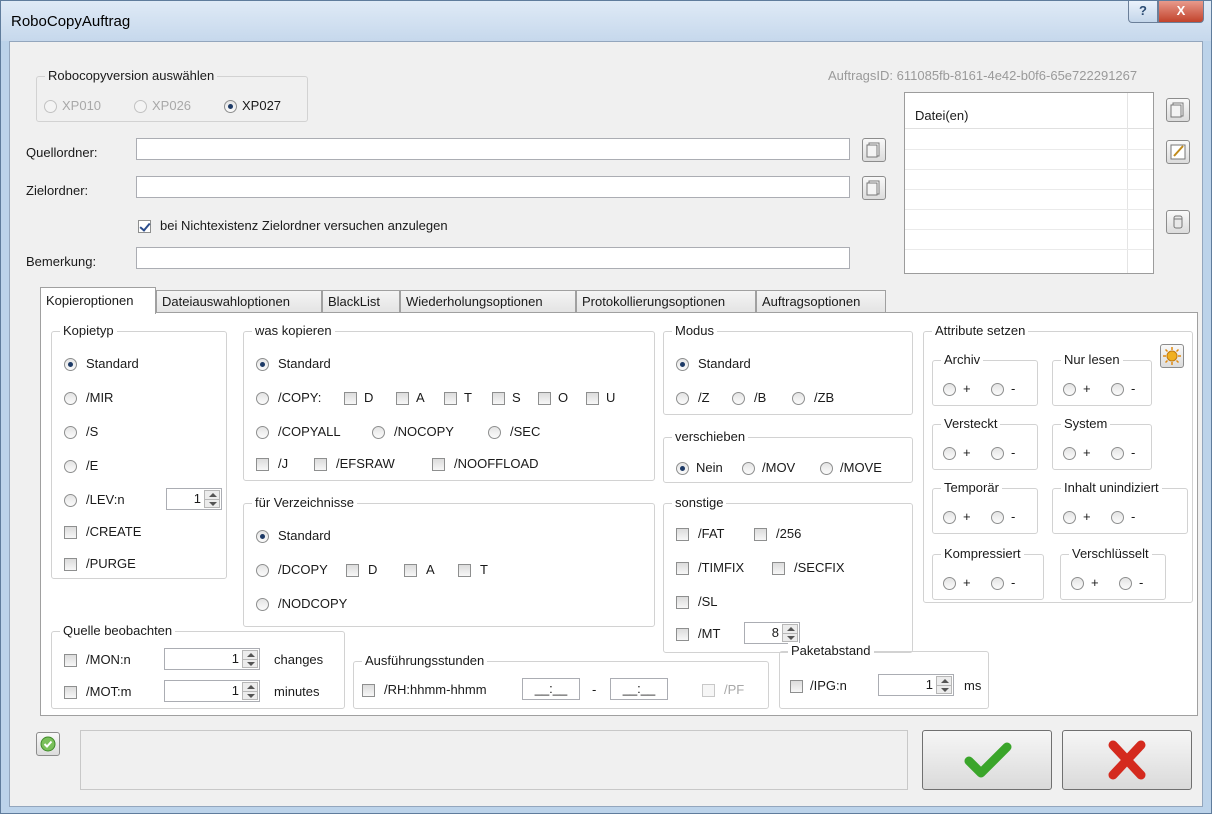 This screenshot has width=1212, height=814. Describe the element at coordinates (544, 398) in the screenshot. I see `copy-flag-o-checkbox` at that location.